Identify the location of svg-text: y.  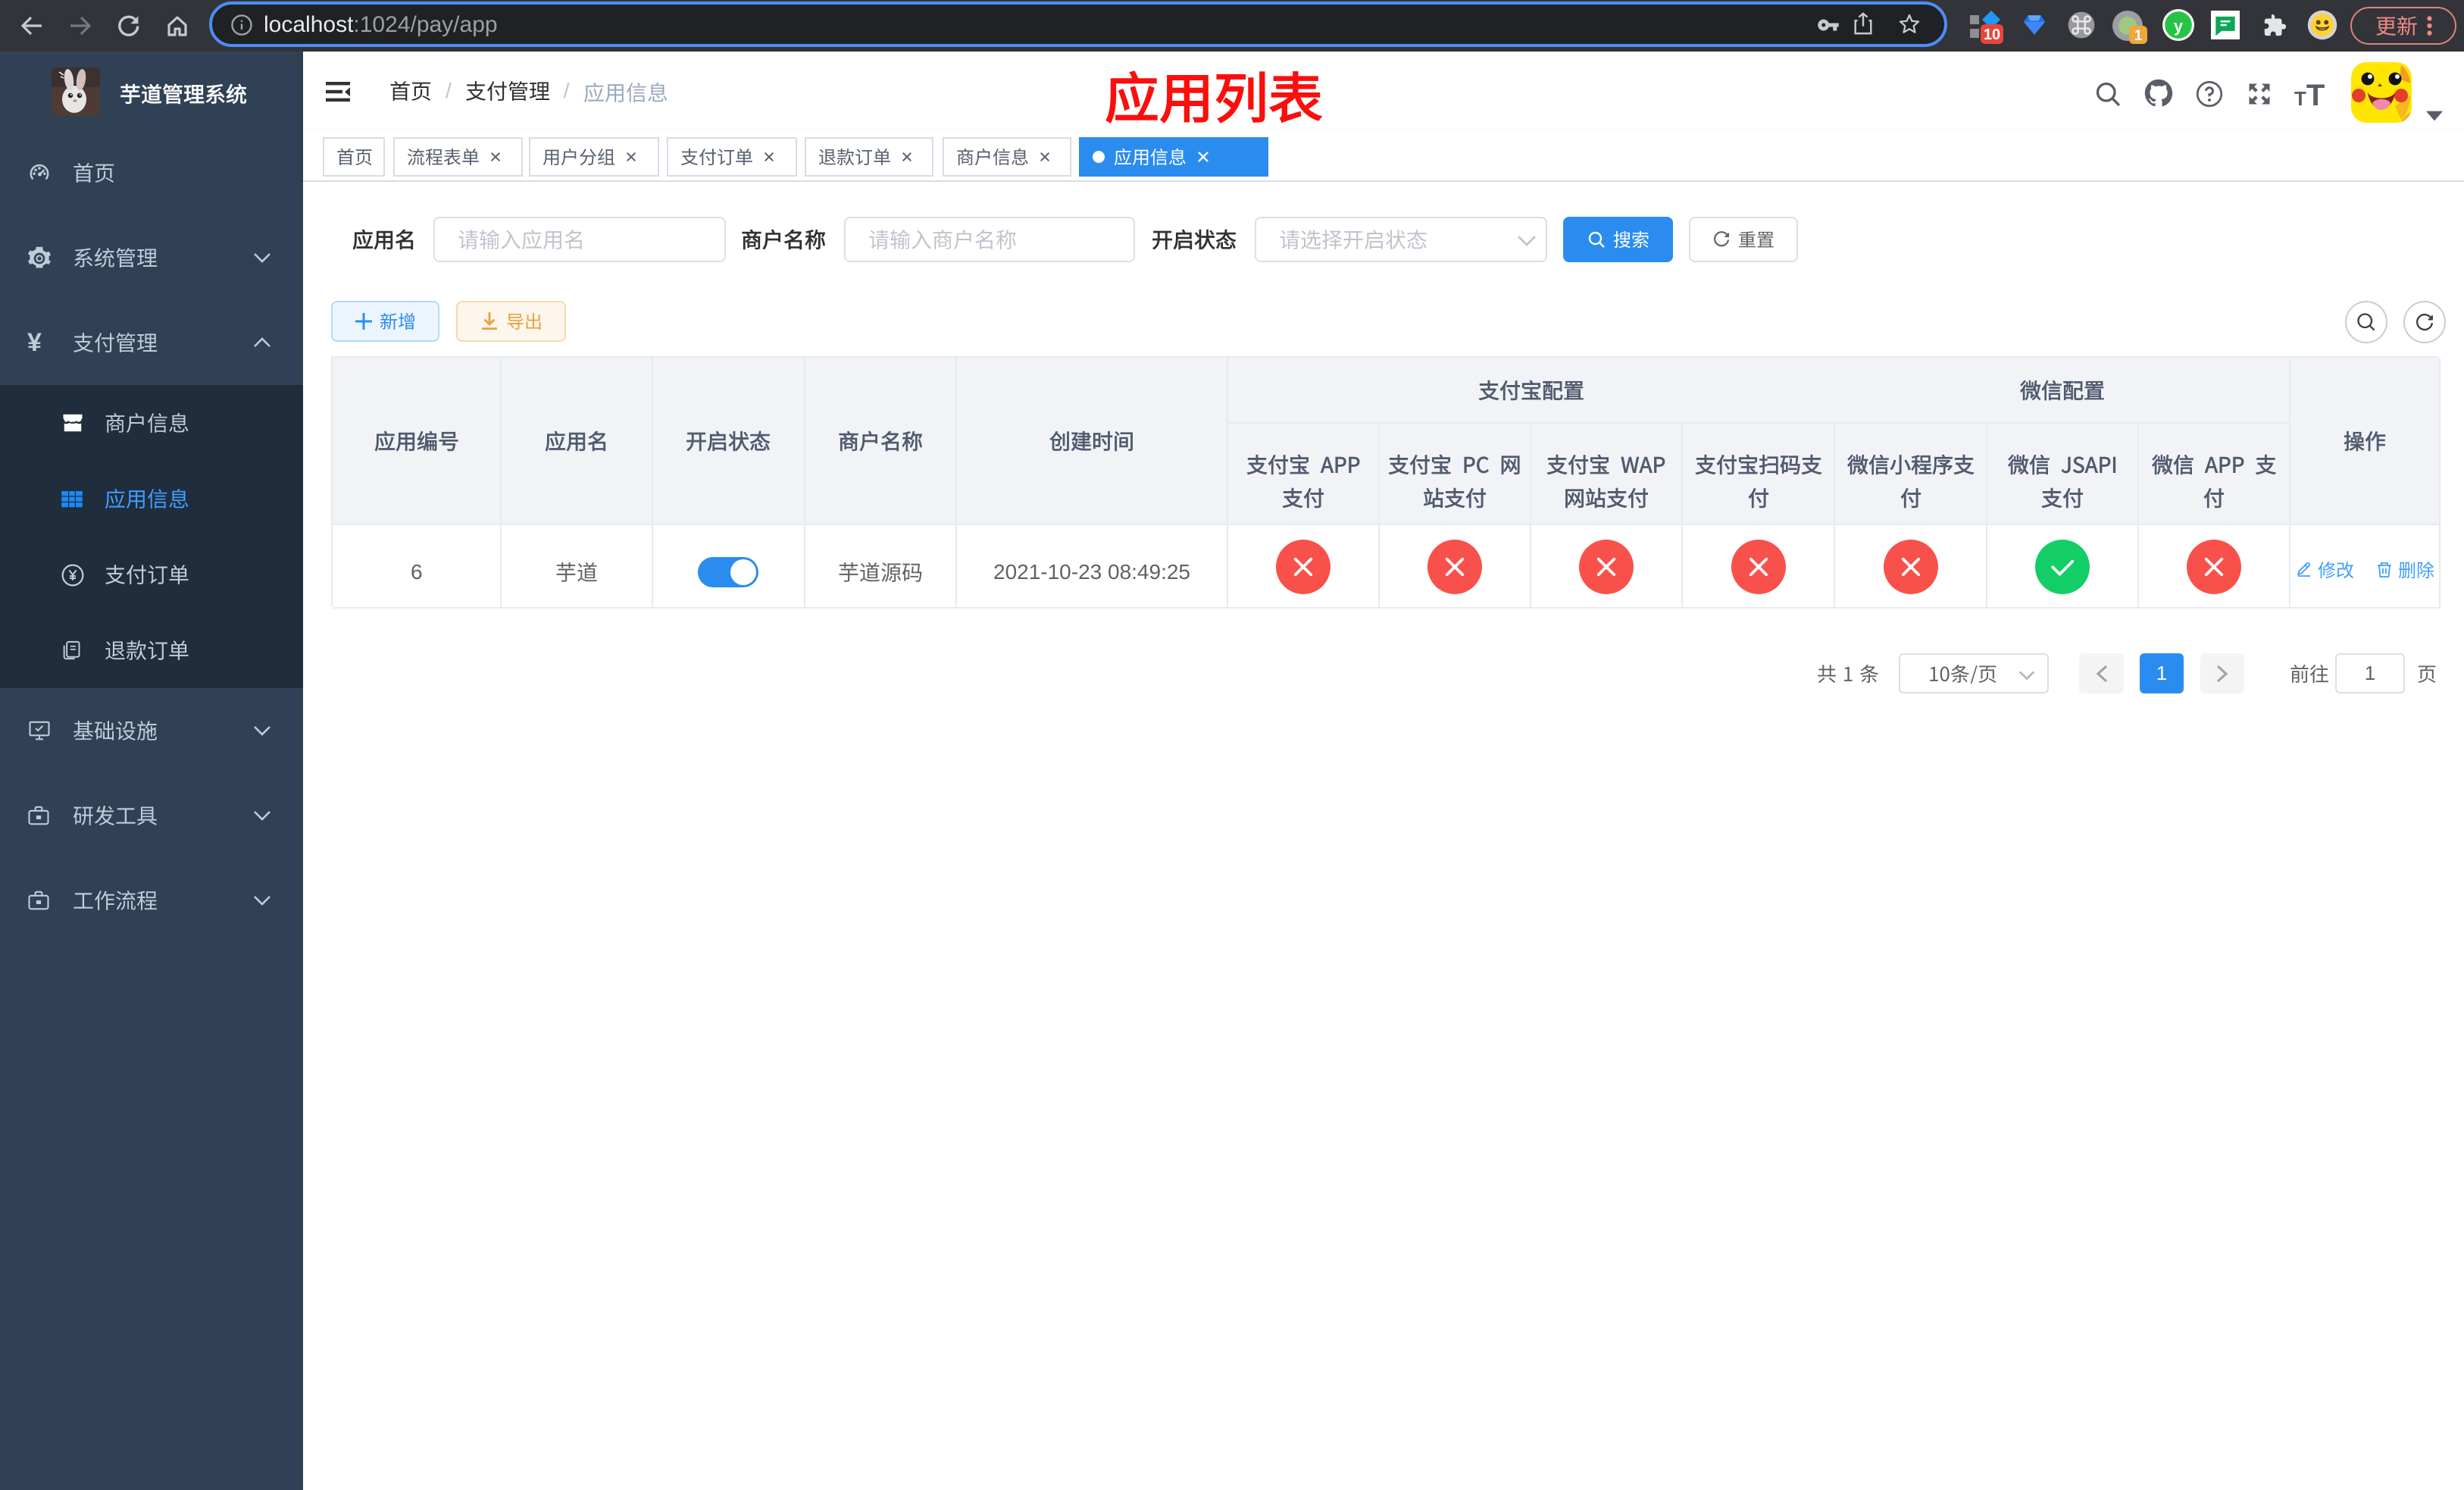
(2179, 27).